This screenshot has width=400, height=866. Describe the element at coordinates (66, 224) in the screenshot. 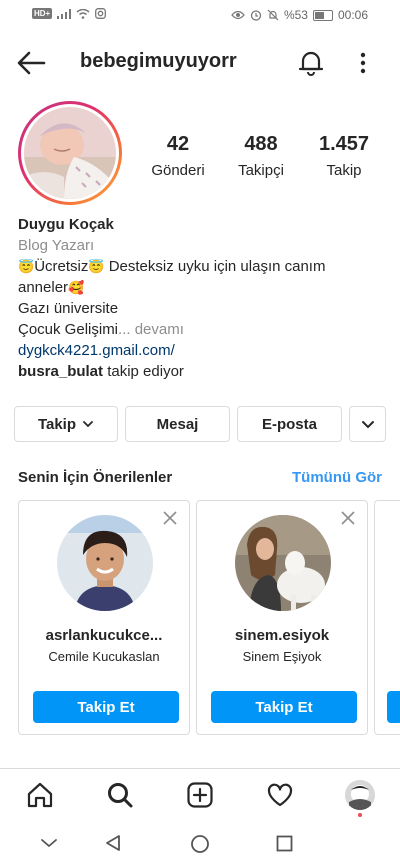

I see `profile-full-name: Duygu Koçak` at that location.